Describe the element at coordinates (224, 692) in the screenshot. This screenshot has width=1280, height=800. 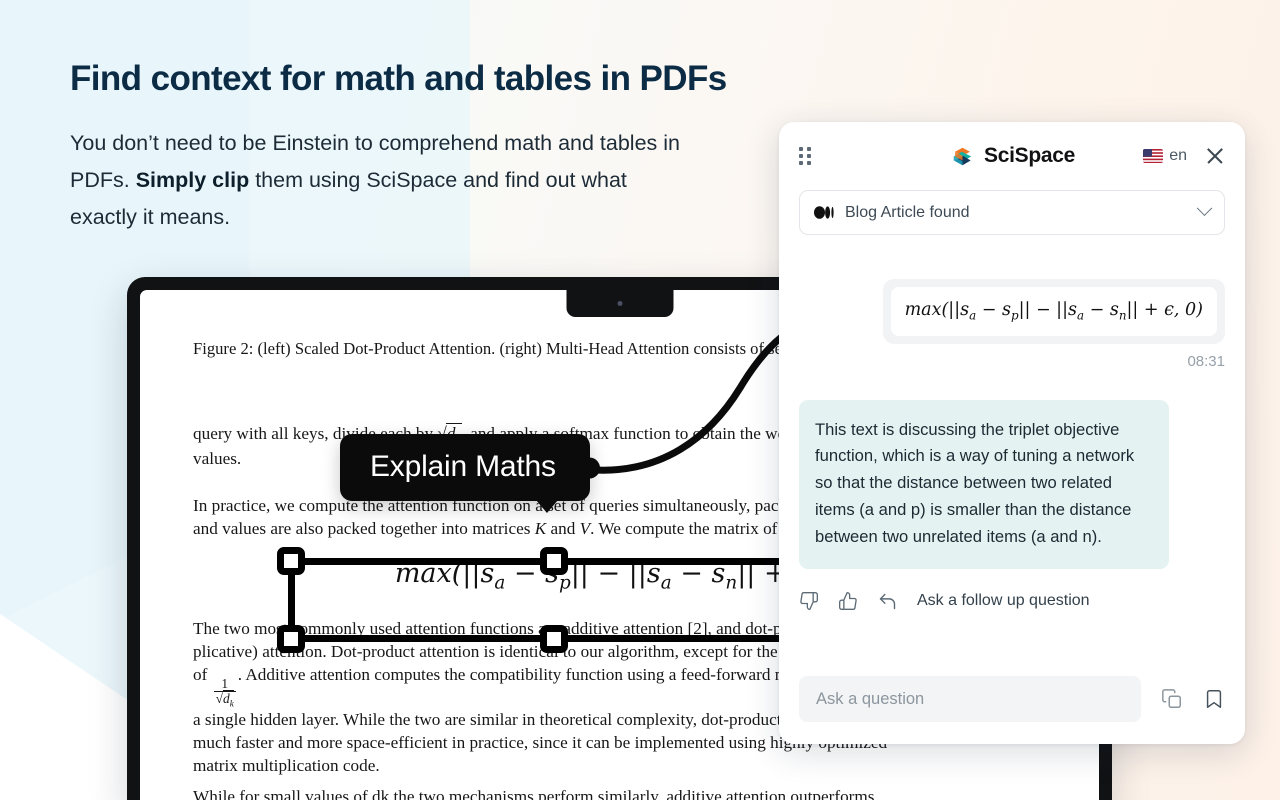
I see `fraction-one-over-sqrt-dk: 1 √dk` at that location.